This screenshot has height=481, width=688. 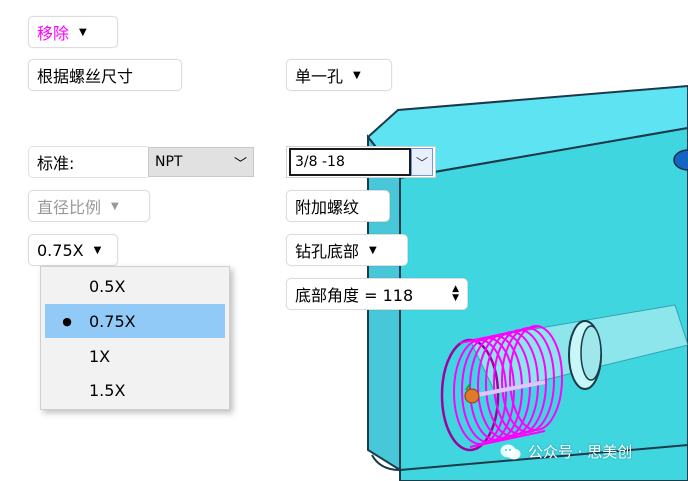 I want to click on wechat-logo-icon, so click(x=510, y=451).